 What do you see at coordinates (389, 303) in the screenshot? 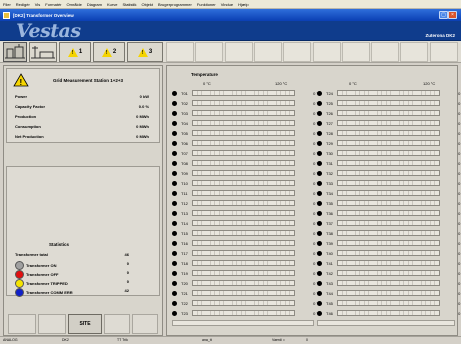
I see `temperature-row: T45 0 °C` at bounding box center [389, 303].